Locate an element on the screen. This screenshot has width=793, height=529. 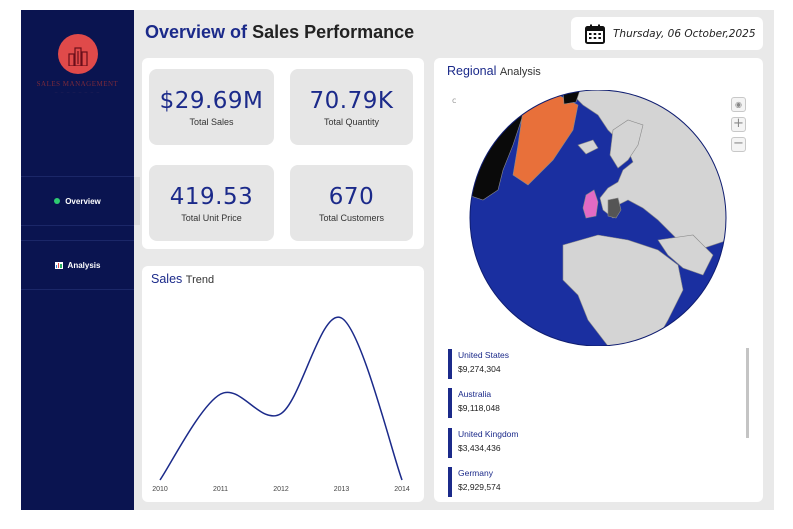
region-value: $2,929,574 is located at coordinates (479, 487).